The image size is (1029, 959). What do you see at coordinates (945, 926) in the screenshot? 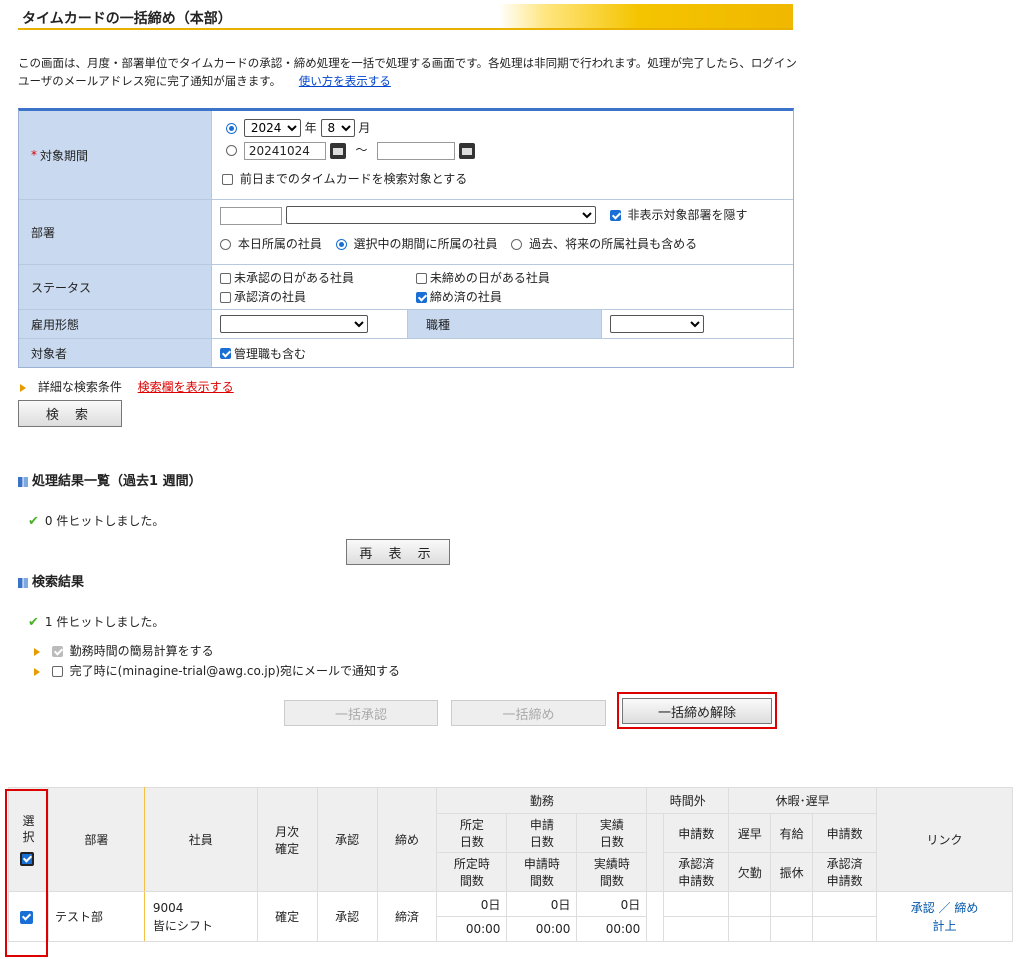
I see `post-link: 計上` at bounding box center [945, 926].